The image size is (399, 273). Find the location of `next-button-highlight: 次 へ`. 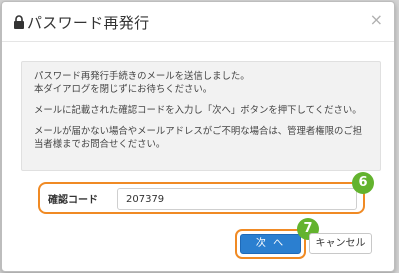

next-button-highlight: 次 へ is located at coordinates (270, 244).